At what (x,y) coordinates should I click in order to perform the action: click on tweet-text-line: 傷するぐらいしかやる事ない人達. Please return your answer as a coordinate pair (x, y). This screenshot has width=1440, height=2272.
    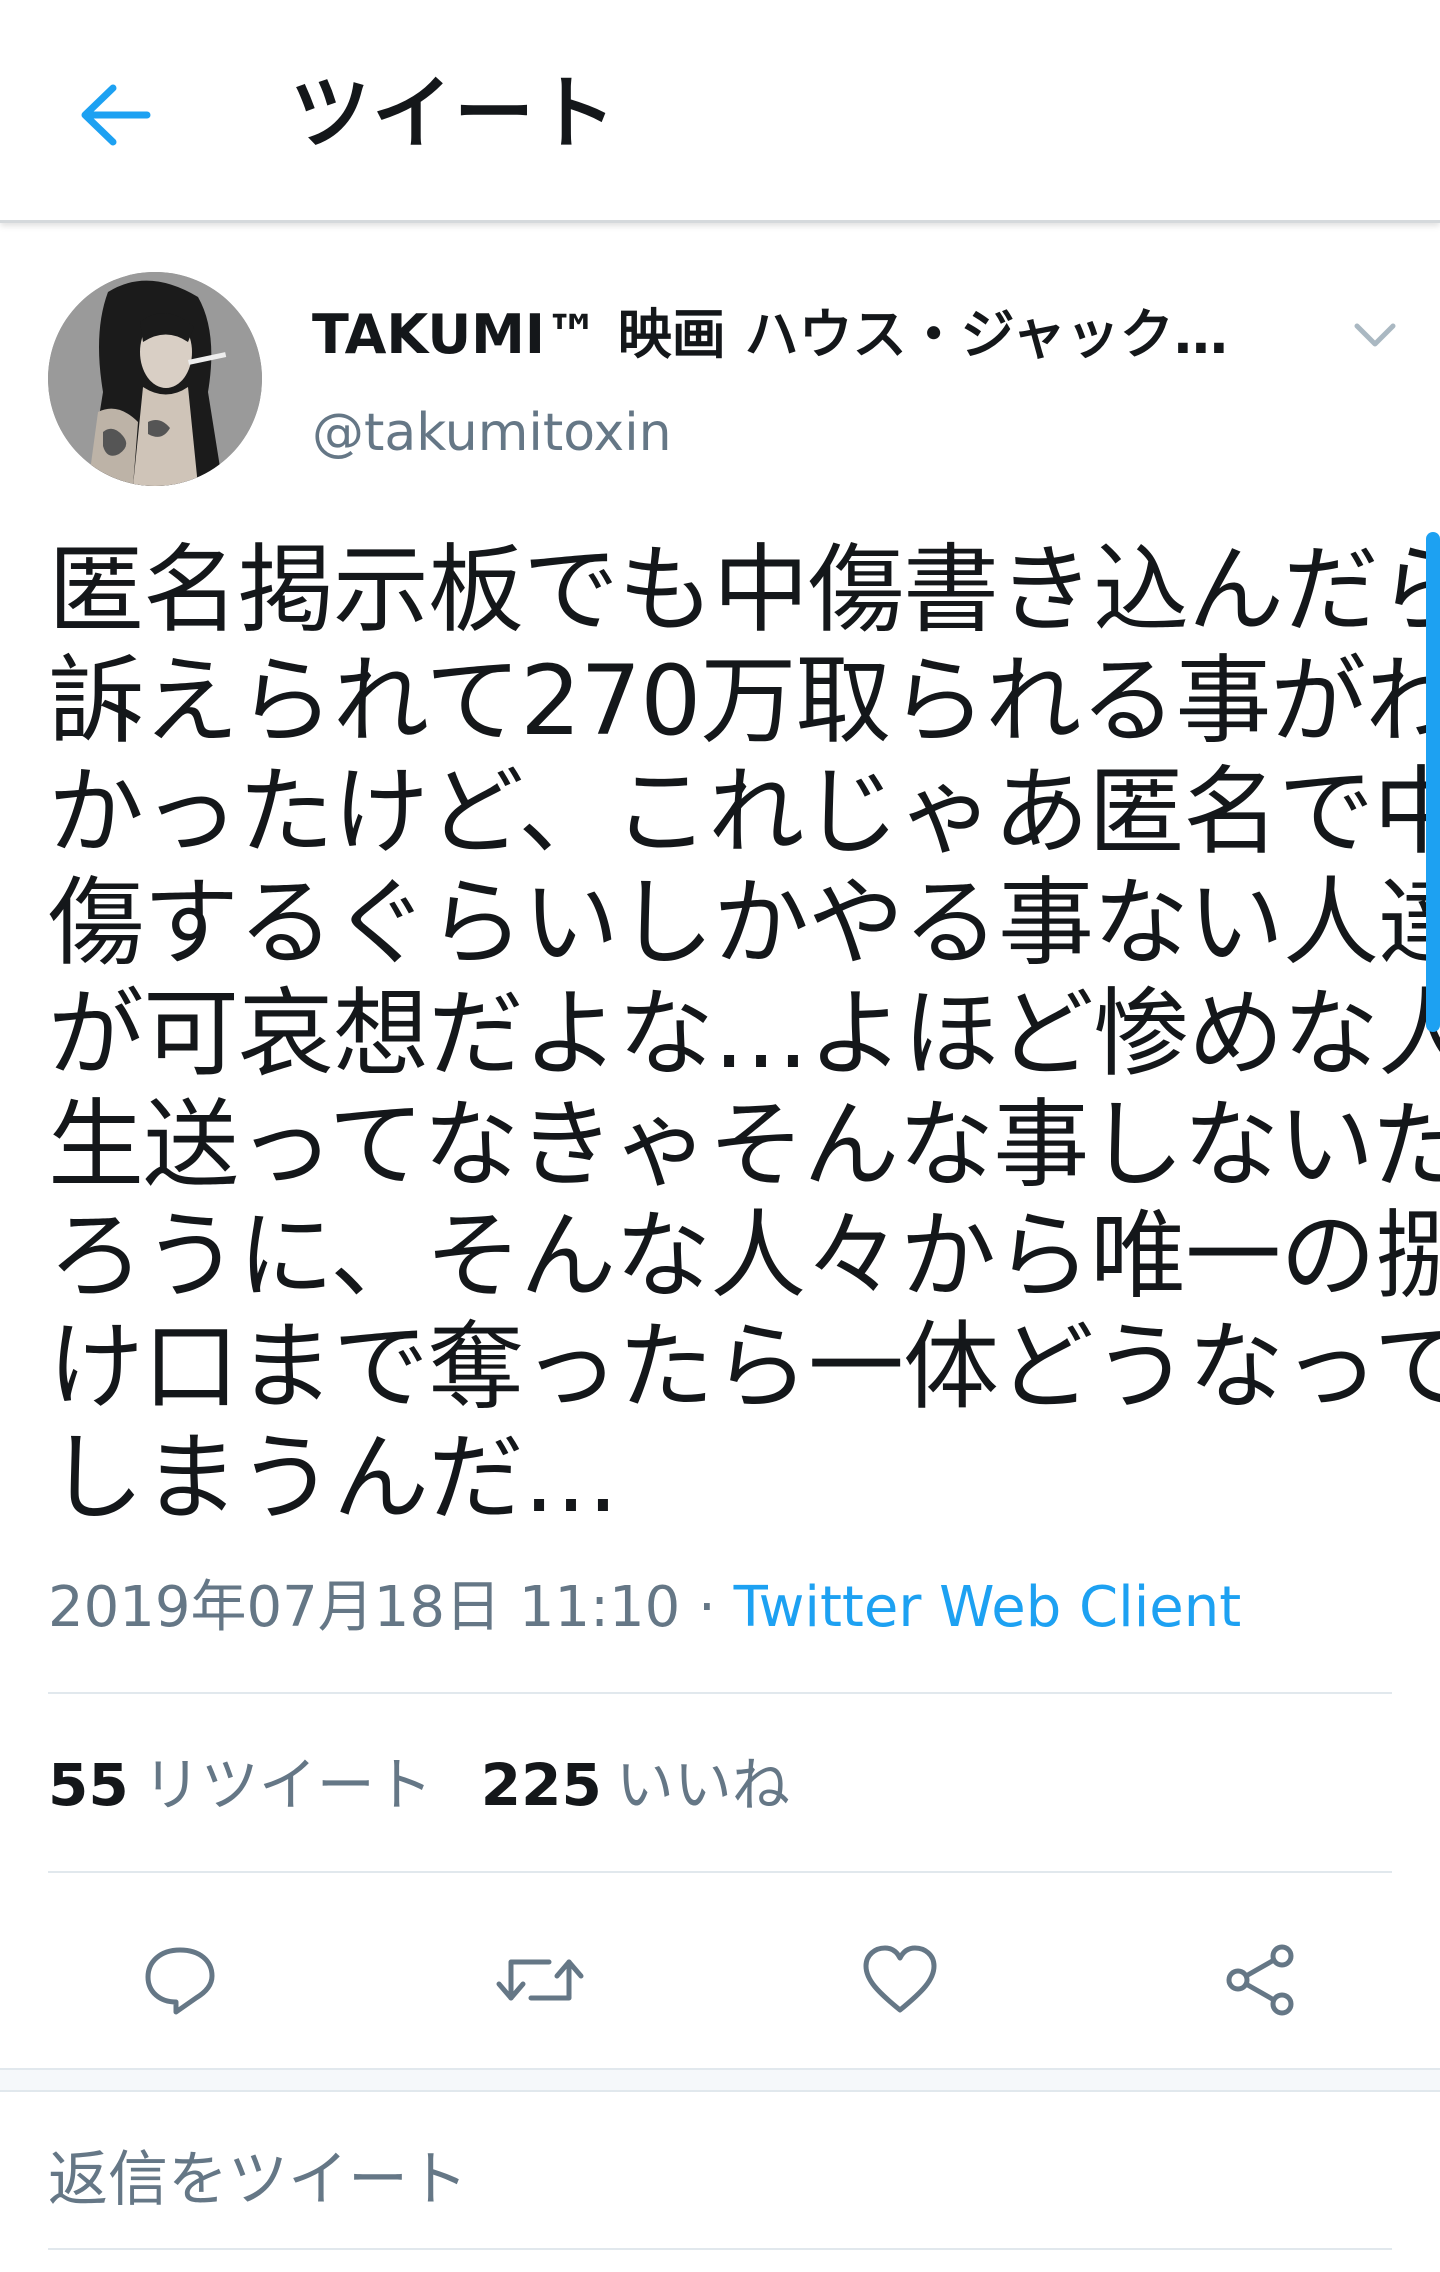
    Looking at the image, I should click on (744, 923).